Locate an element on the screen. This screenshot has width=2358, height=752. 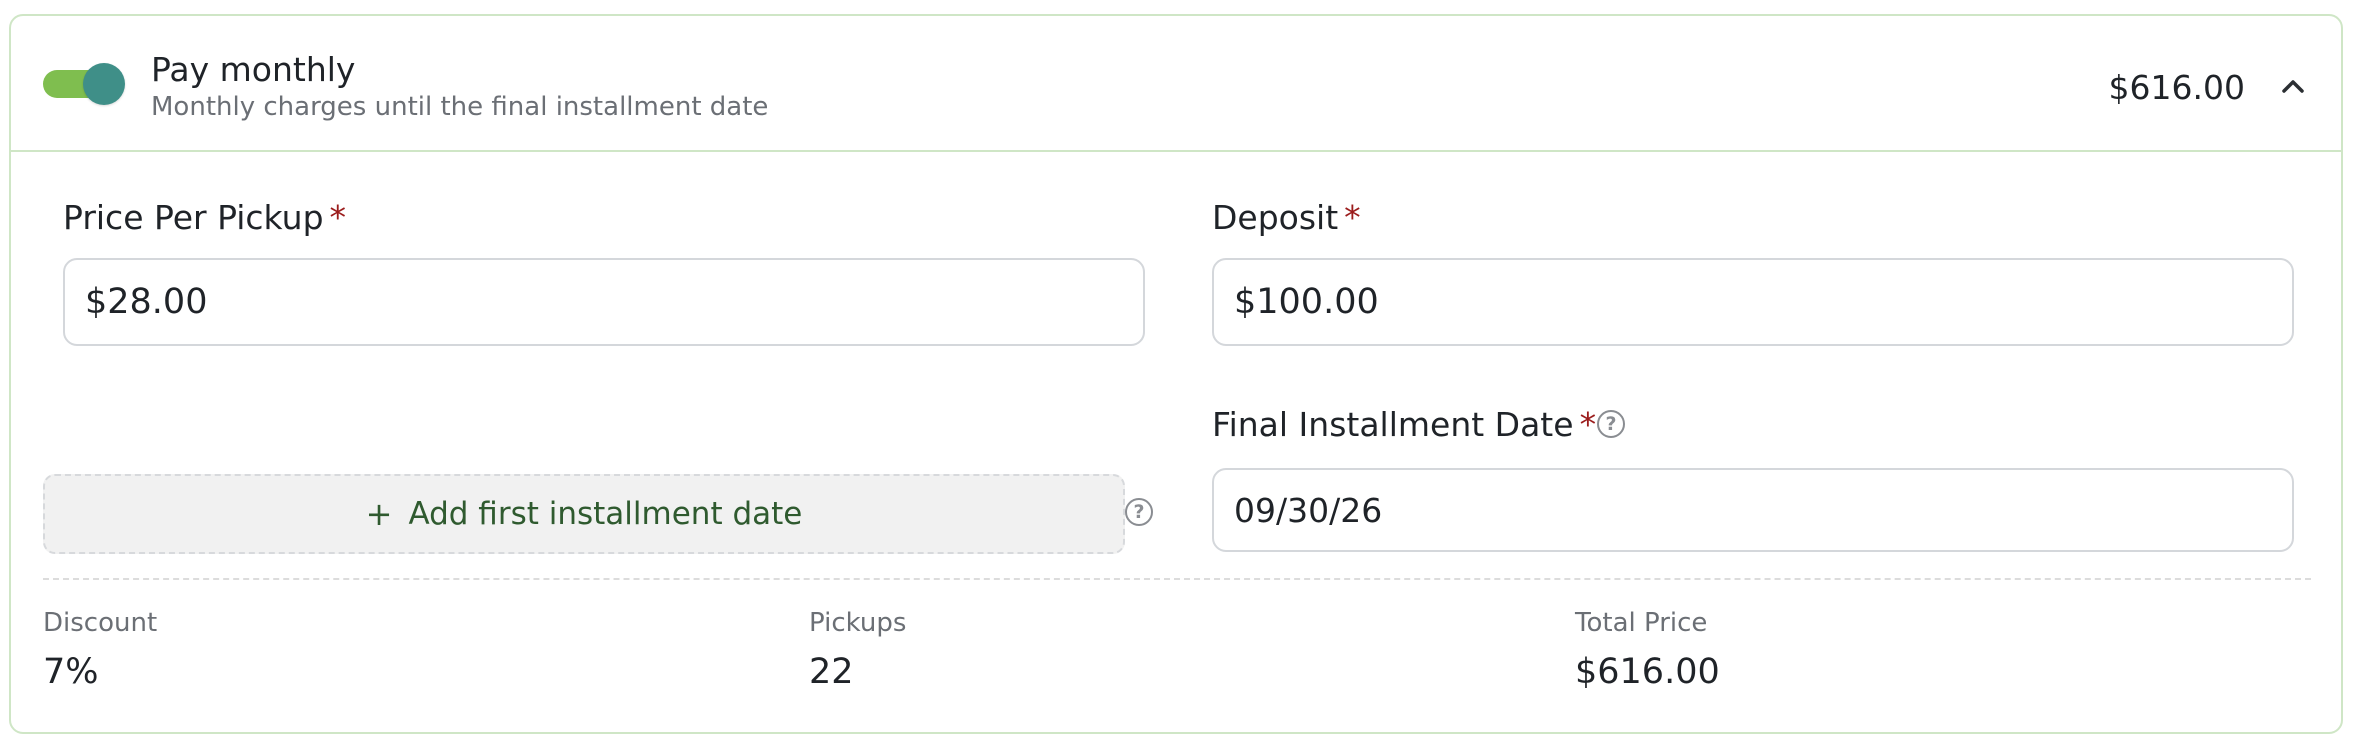
add-first-installment-date-label: Add first installment date is located at coordinates (605, 514).